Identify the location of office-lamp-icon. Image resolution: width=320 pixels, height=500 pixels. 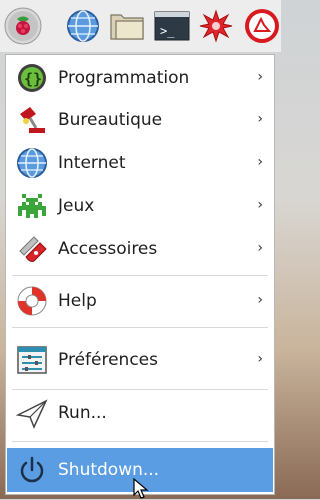
(32, 120).